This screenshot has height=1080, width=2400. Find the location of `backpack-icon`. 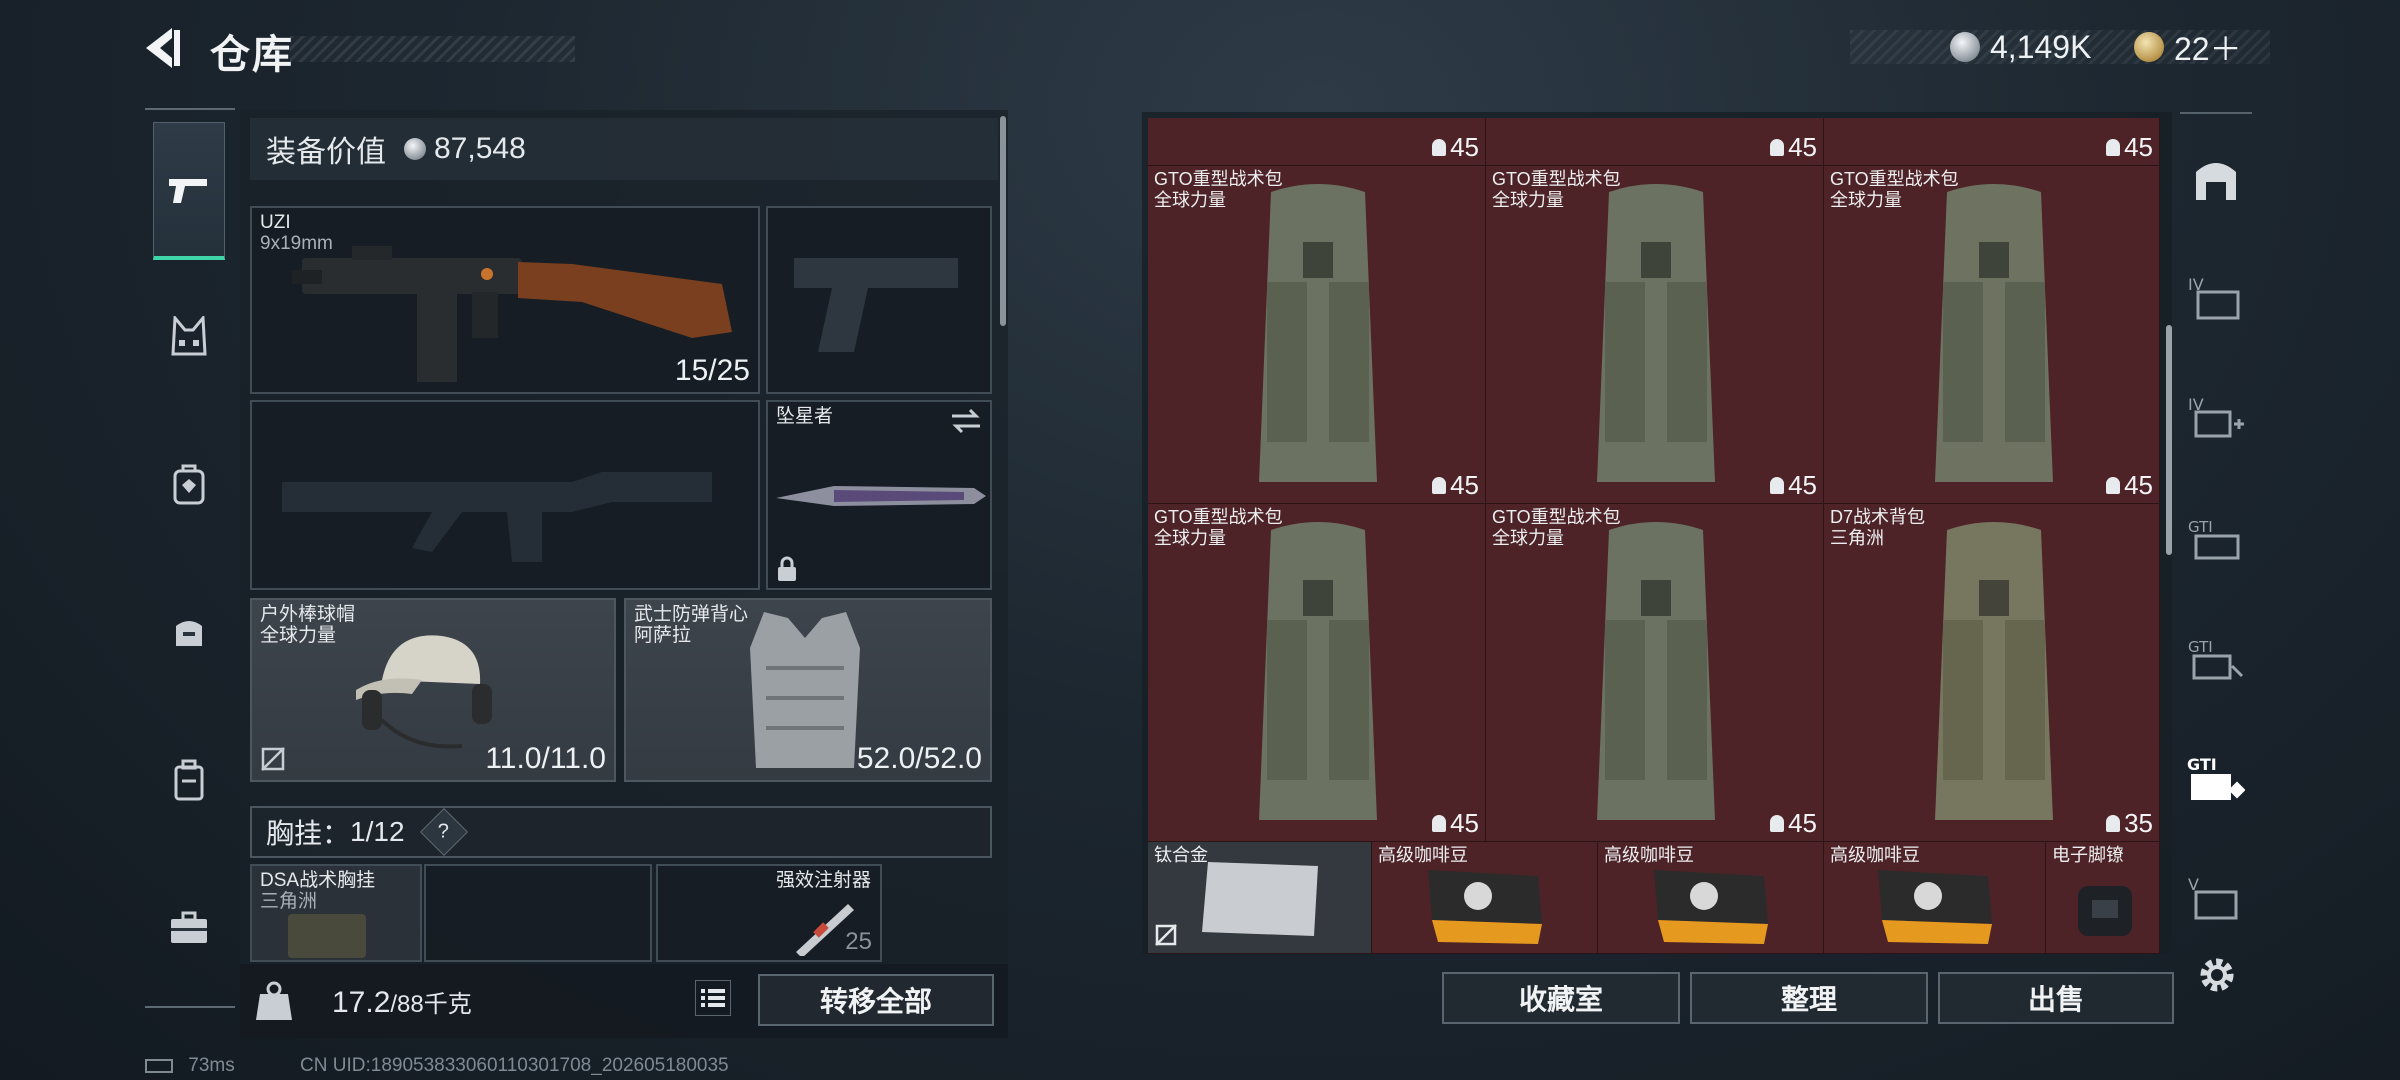

backpack-icon is located at coordinates (189, 484).